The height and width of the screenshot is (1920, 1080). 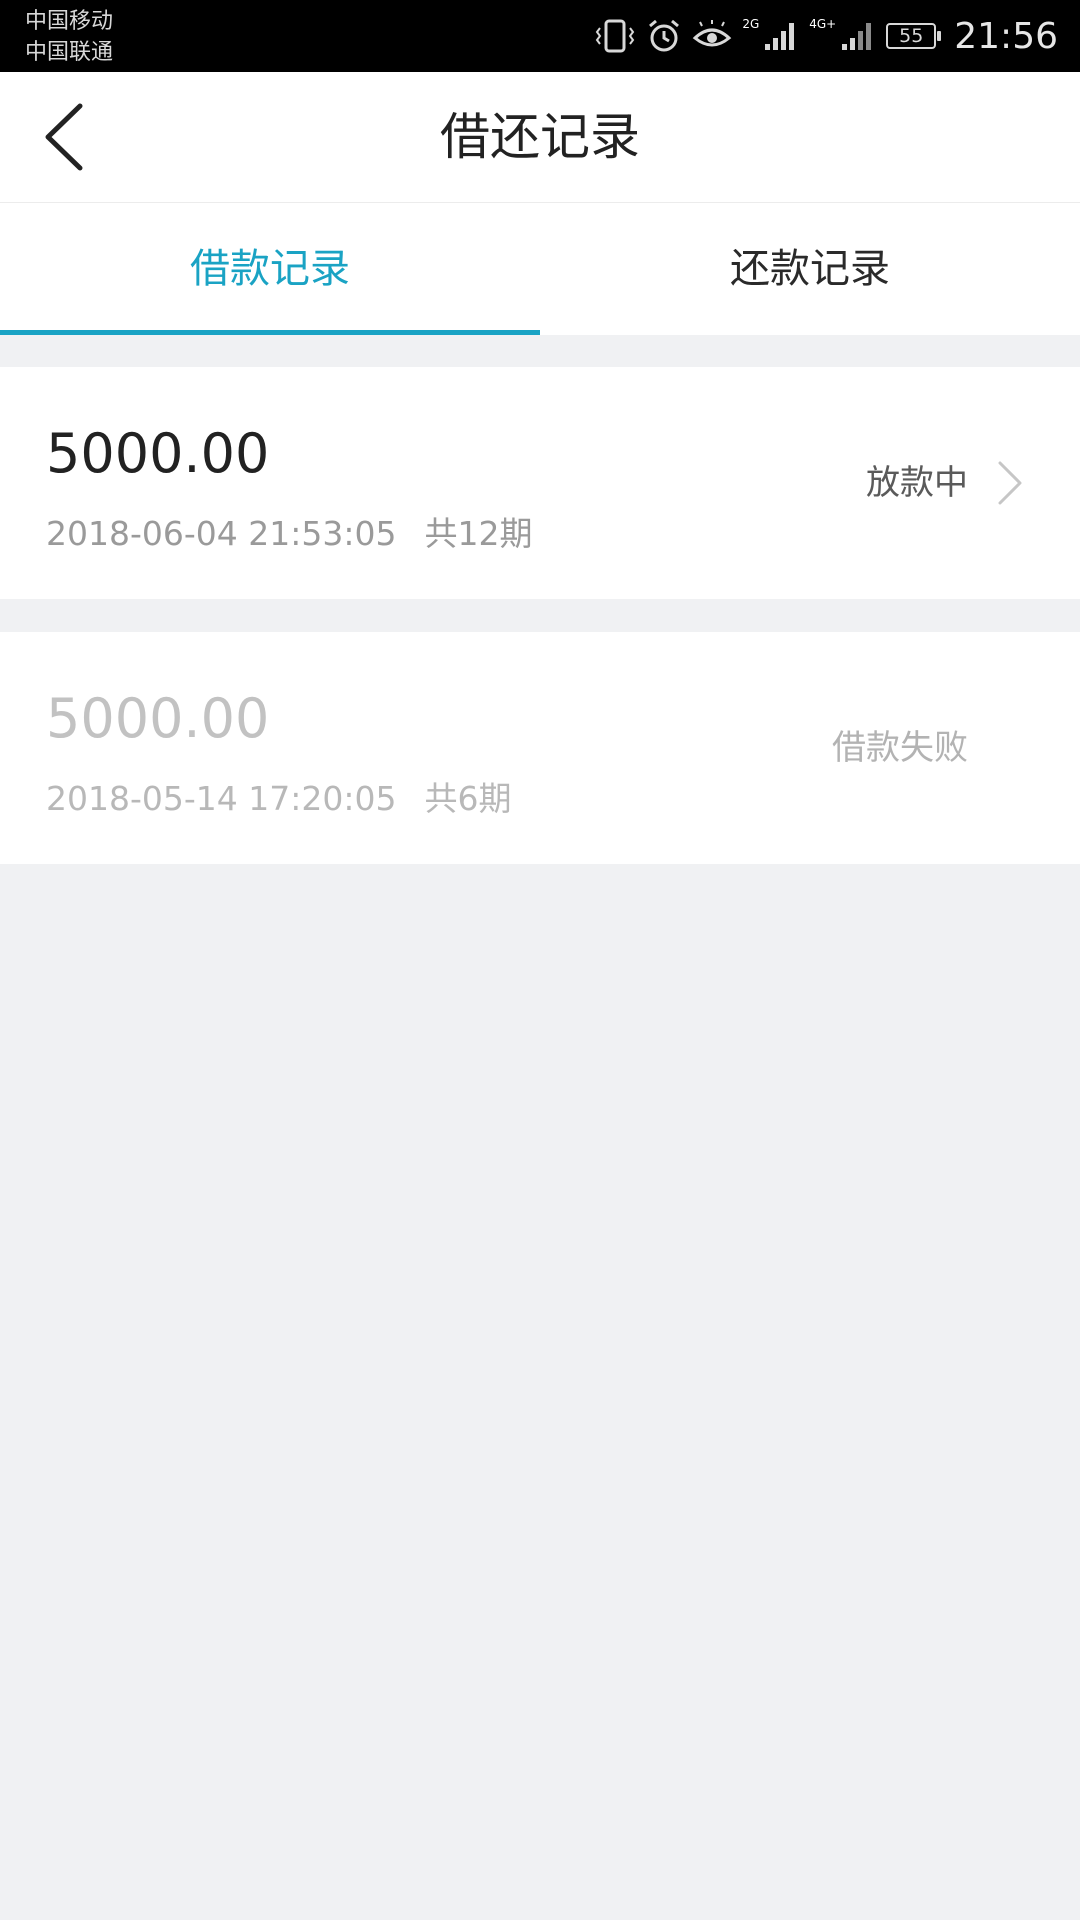 What do you see at coordinates (270, 269) in the screenshot?
I see `tab-borrow-records: 借款记录` at bounding box center [270, 269].